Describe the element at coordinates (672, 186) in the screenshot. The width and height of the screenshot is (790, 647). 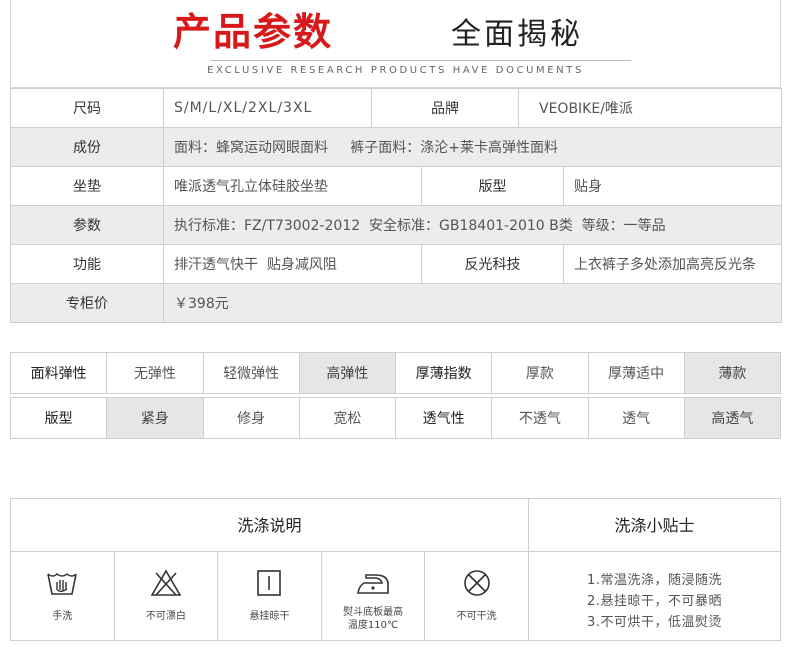
I see `fit-value: 贴身` at that location.